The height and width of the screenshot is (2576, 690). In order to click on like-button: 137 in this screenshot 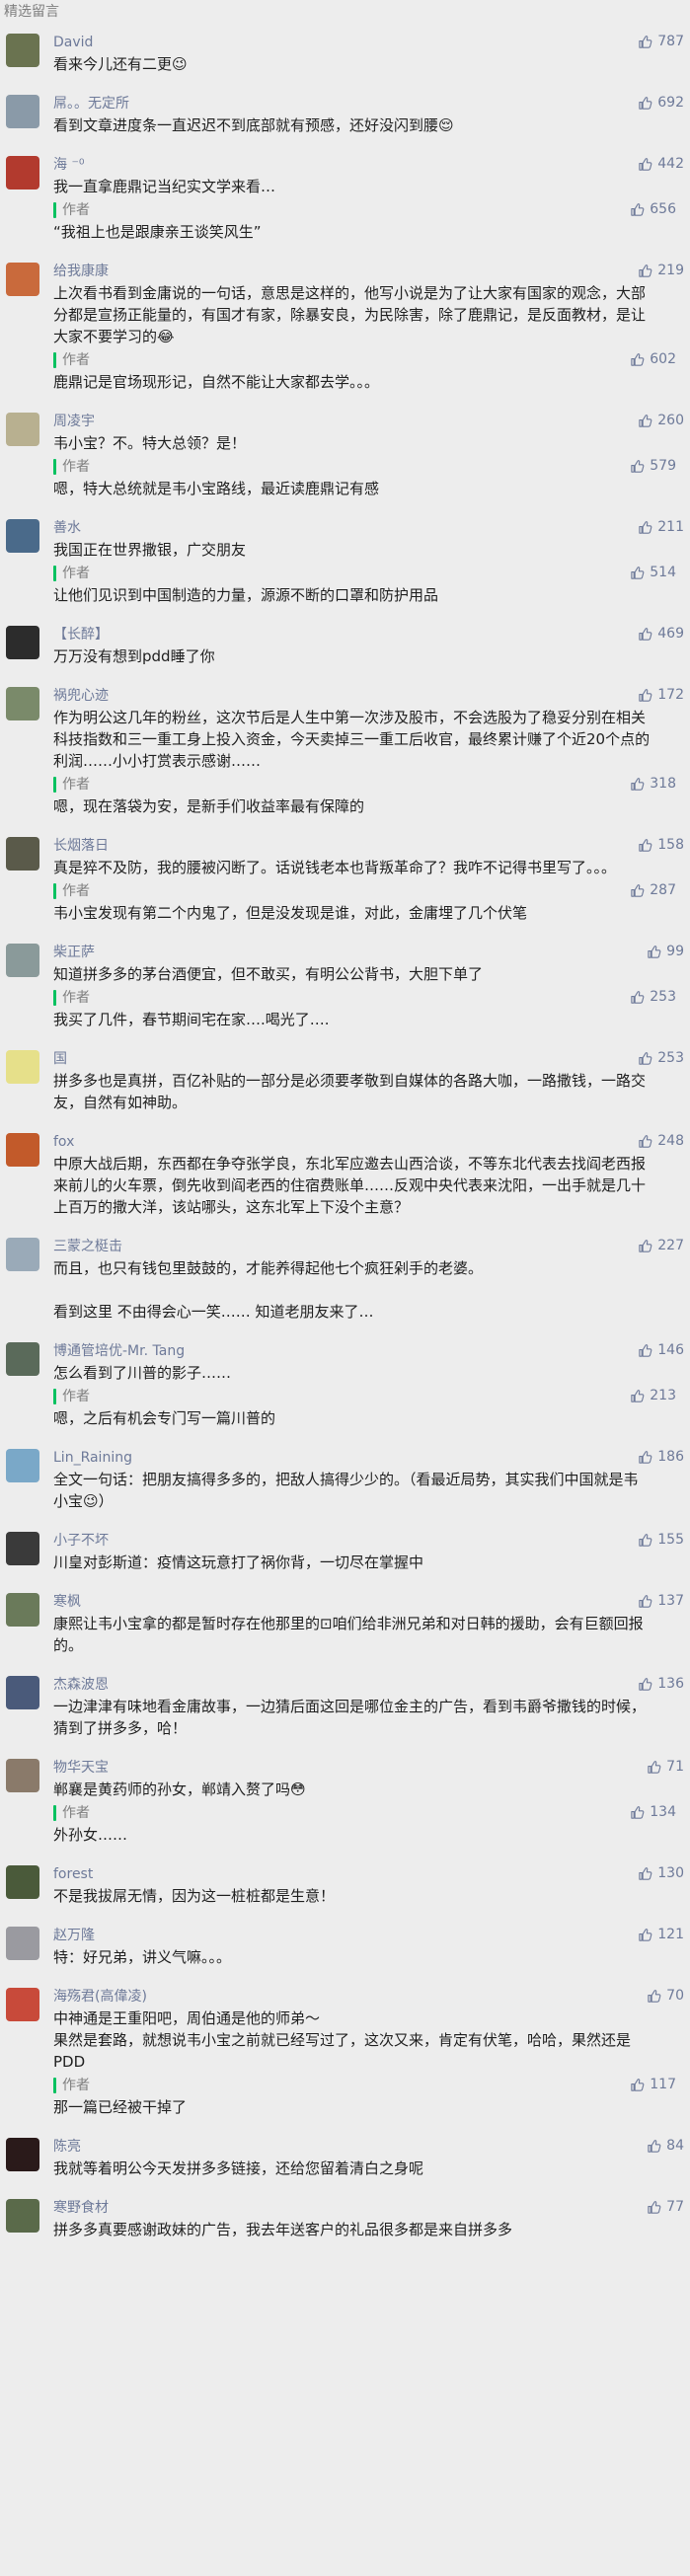, I will do `click(661, 1601)`.